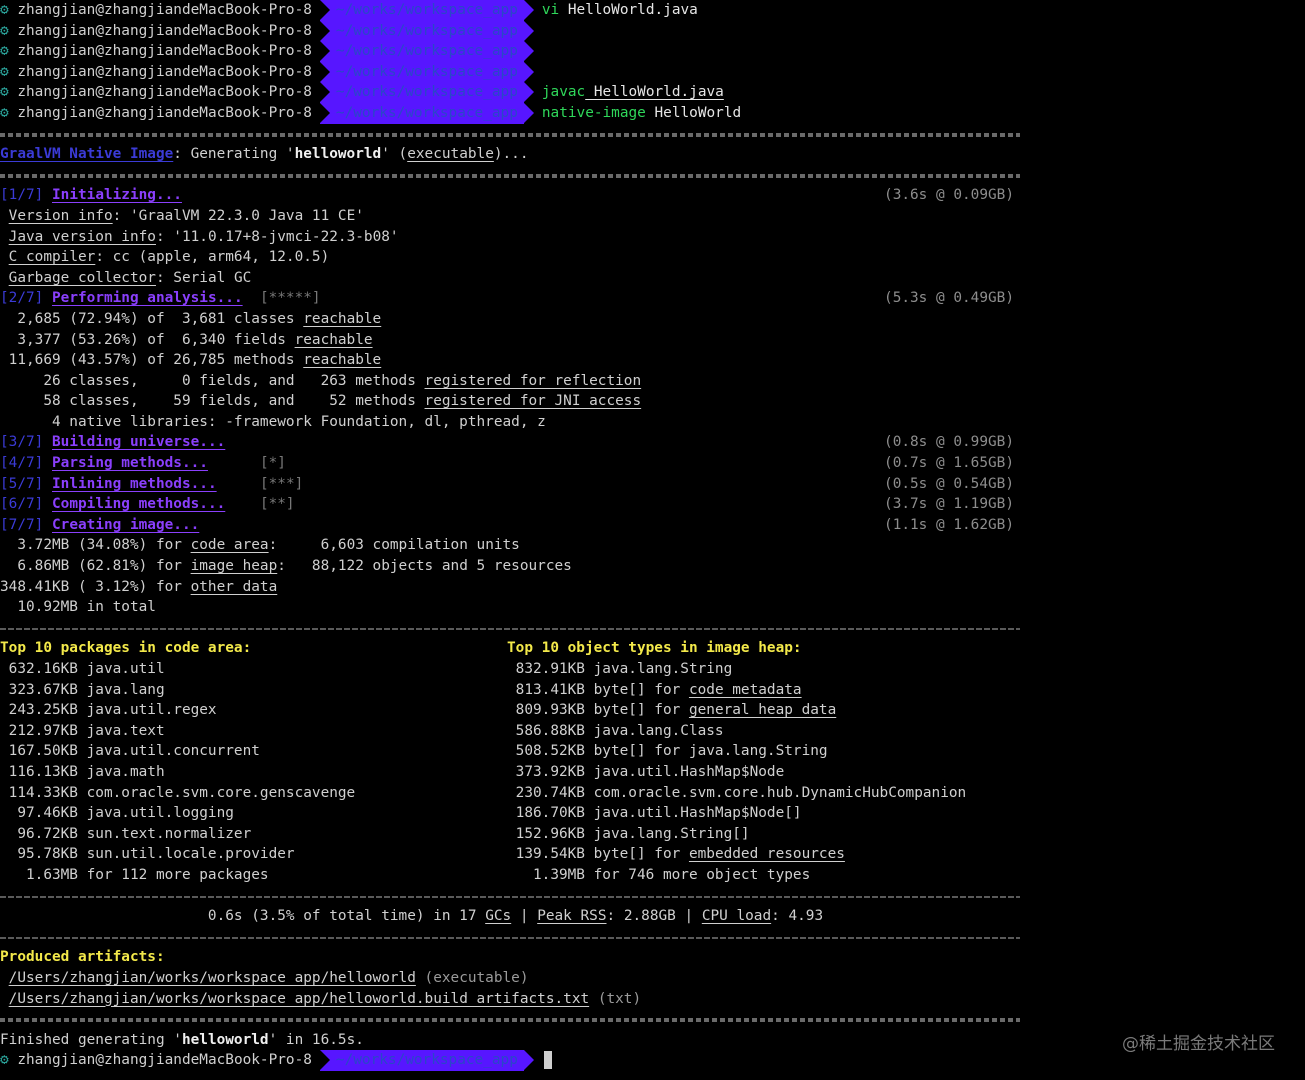 The height and width of the screenshot is (1080, 1305). I want to click on text-cursor, so click(547, 1060).